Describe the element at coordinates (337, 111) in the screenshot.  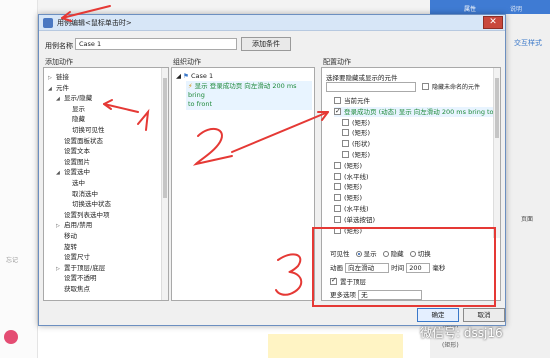
I see `checkbox-checked-icon` at that location.